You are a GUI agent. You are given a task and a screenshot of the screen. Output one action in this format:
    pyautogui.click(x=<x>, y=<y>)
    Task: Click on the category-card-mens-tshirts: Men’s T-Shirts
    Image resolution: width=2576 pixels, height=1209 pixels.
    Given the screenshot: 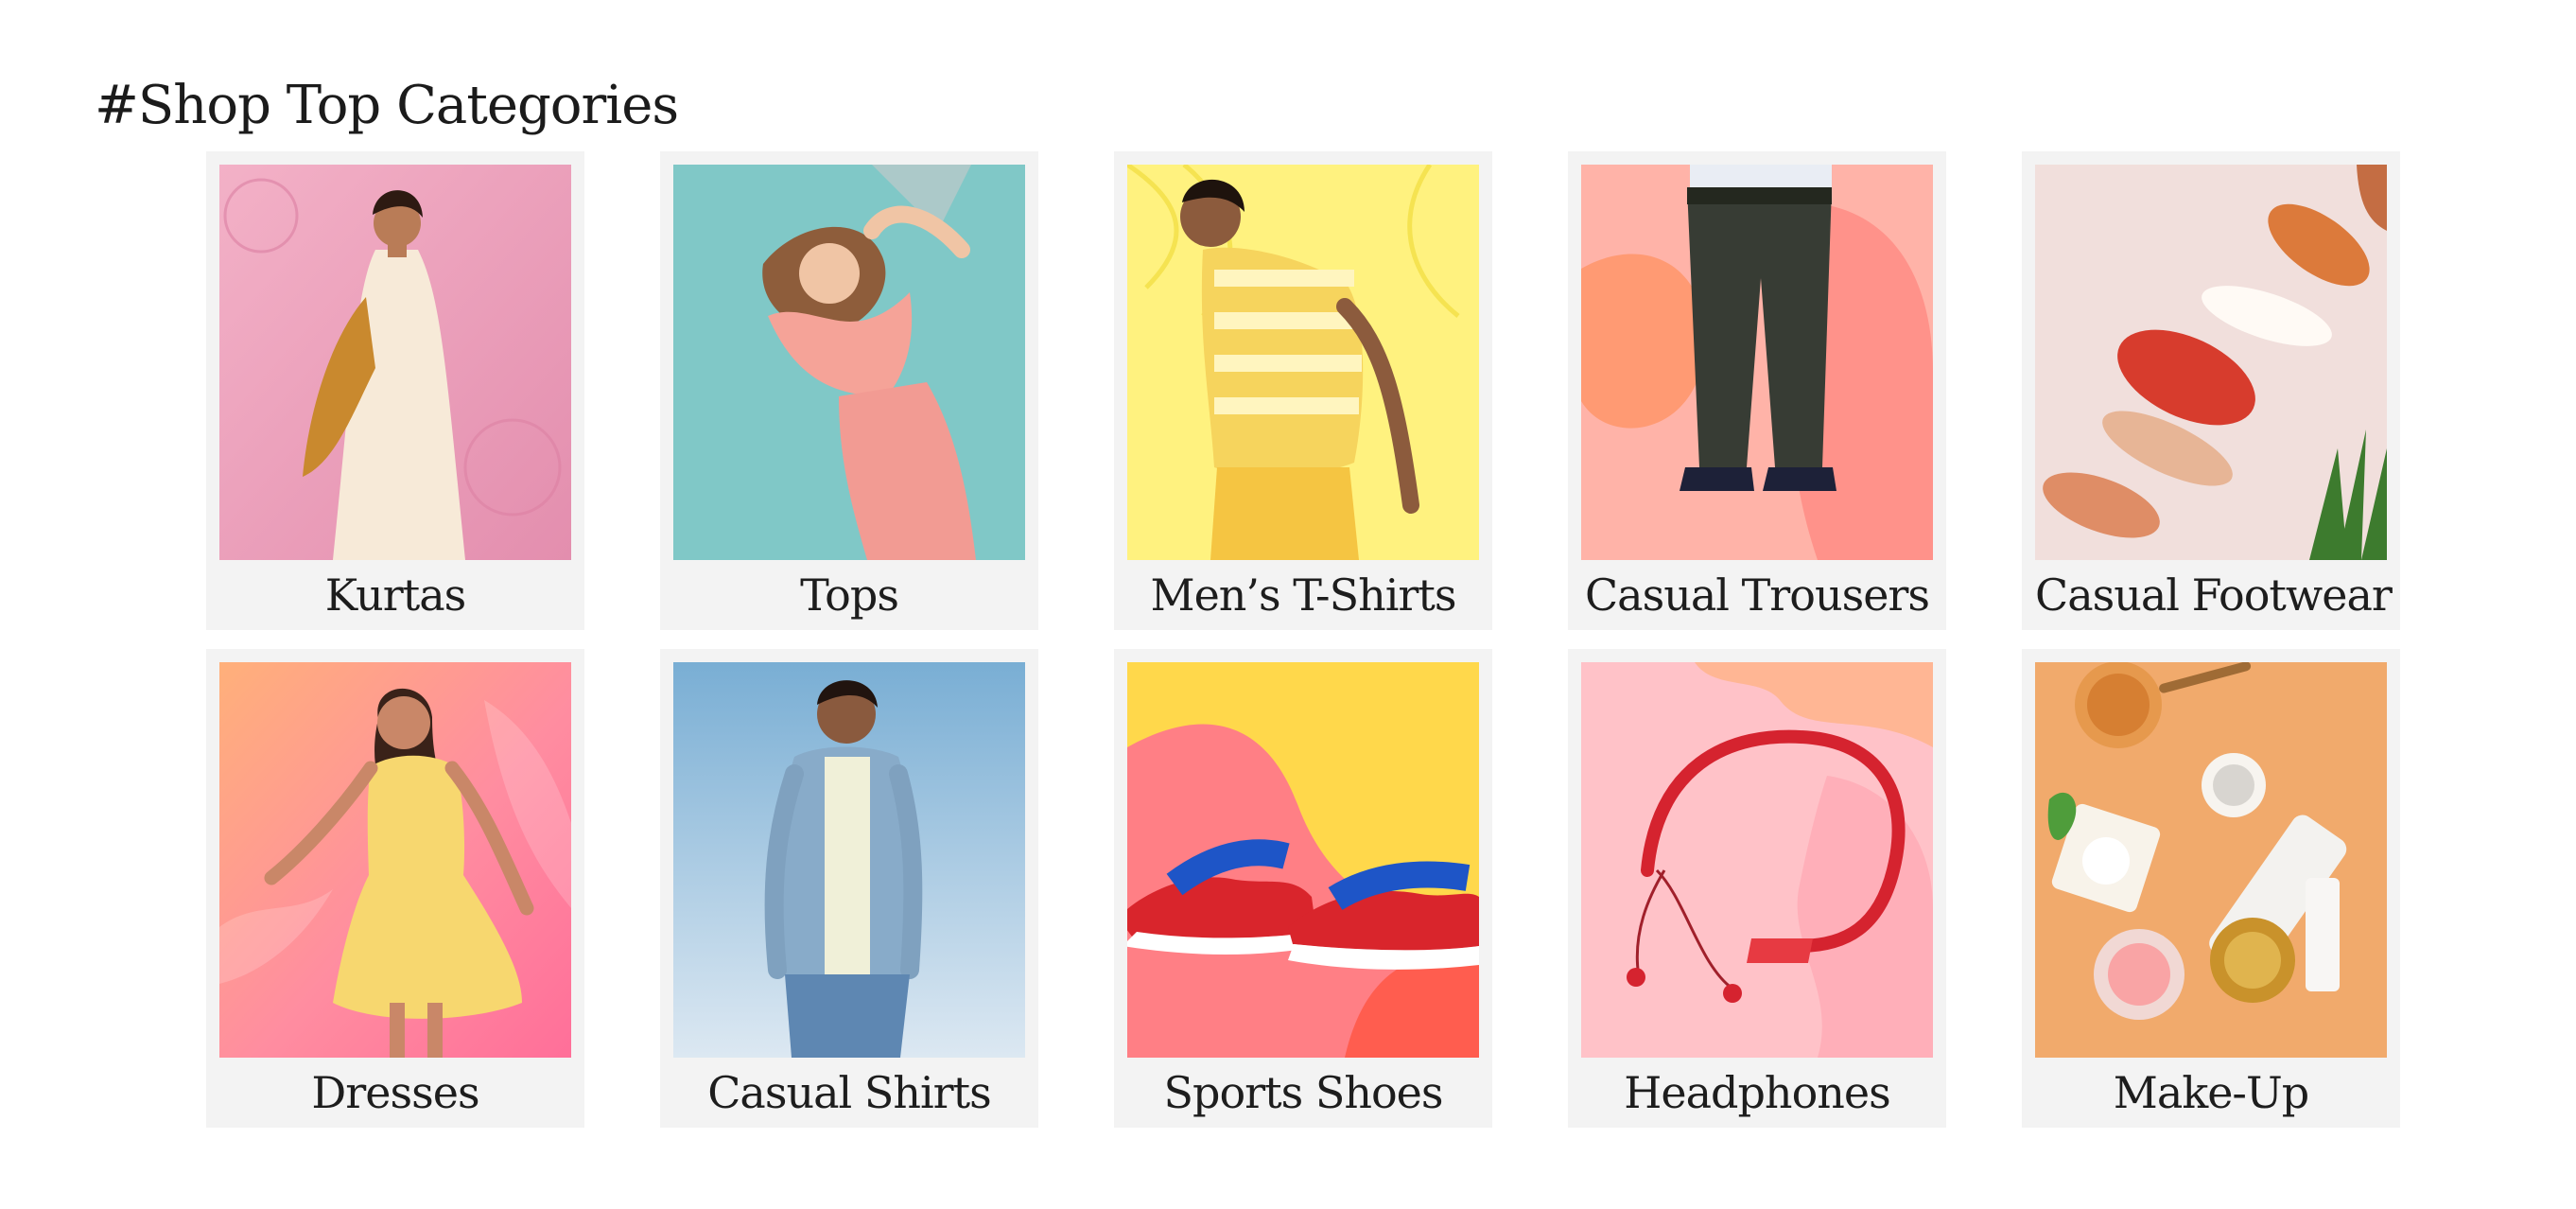 What is the action you would take?
    pyautogui.click(x=1303, y=390)
    